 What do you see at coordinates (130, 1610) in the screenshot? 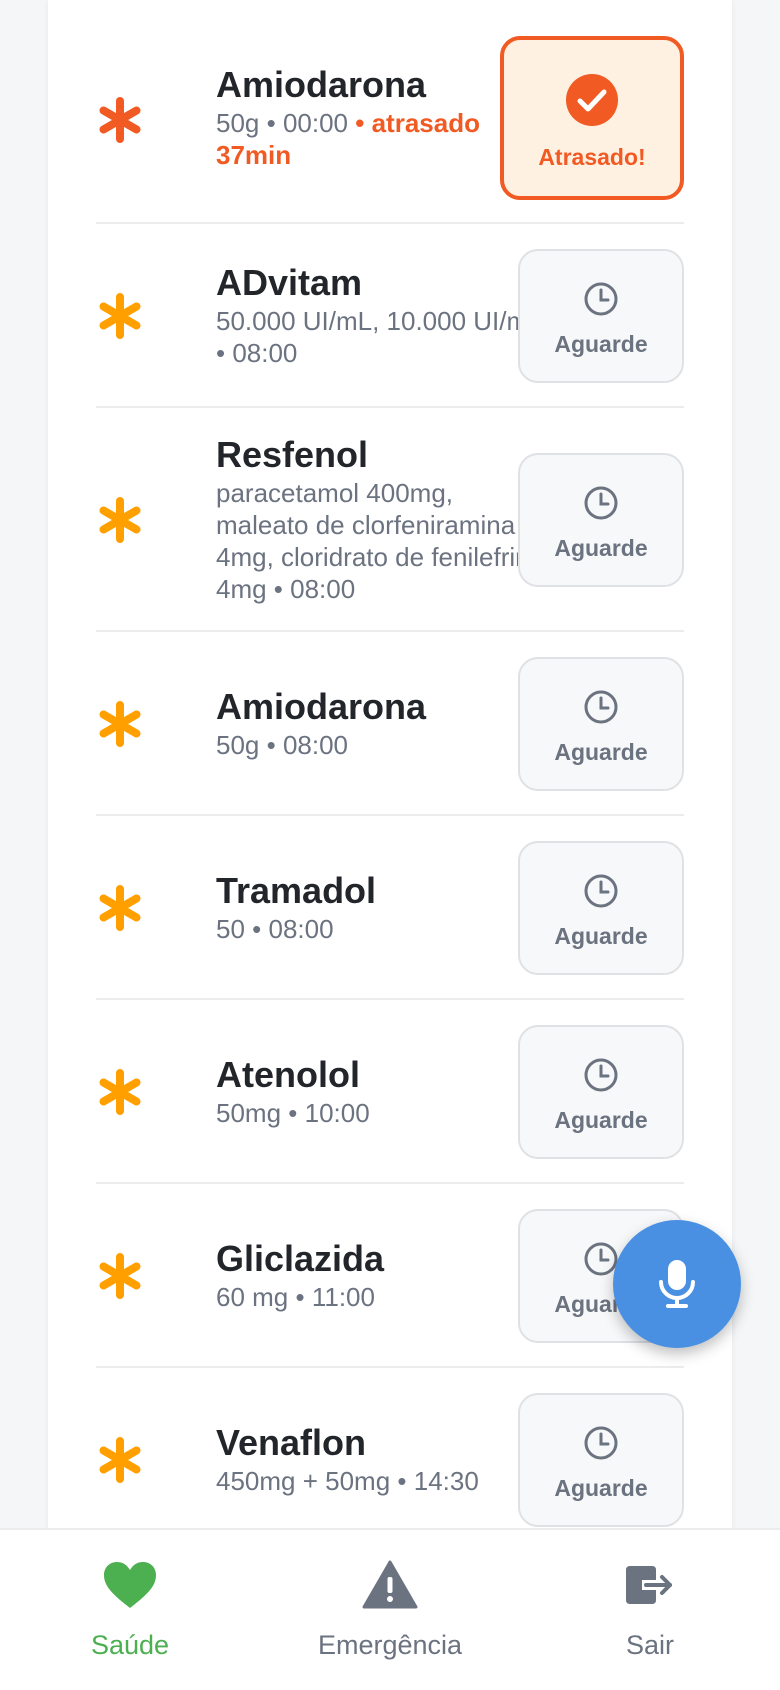
I see `tab-saude: Saúde` at bounding box center [130, 1610].